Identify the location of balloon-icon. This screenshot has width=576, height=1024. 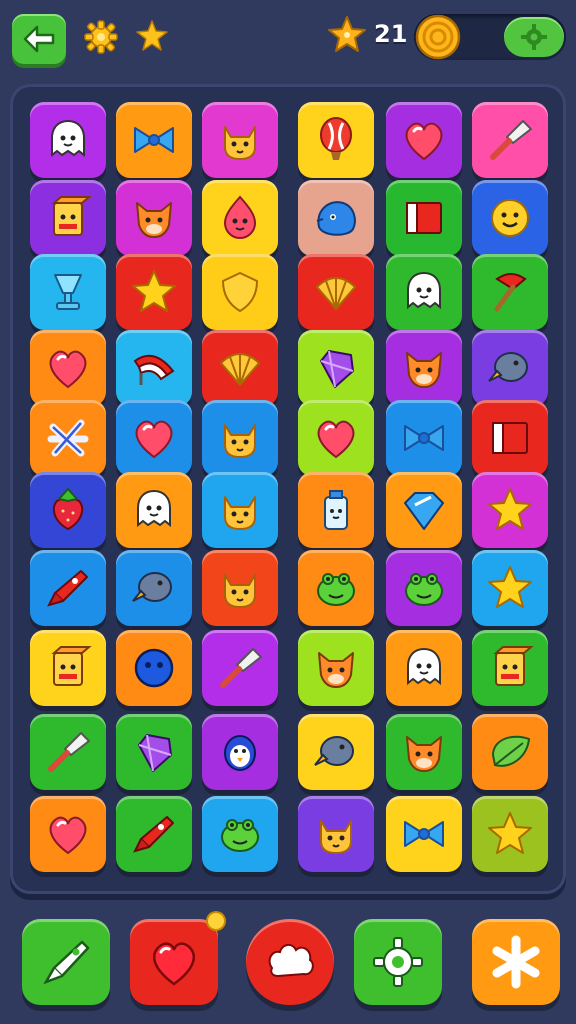
(336, 138).